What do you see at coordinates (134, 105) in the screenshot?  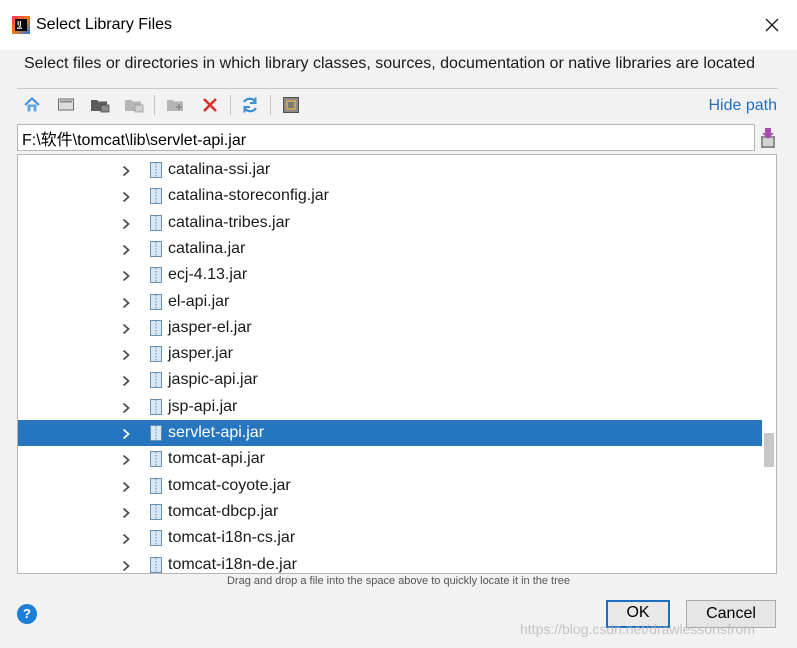 I see `module-folder-icon` at bounding box center [134, 105].